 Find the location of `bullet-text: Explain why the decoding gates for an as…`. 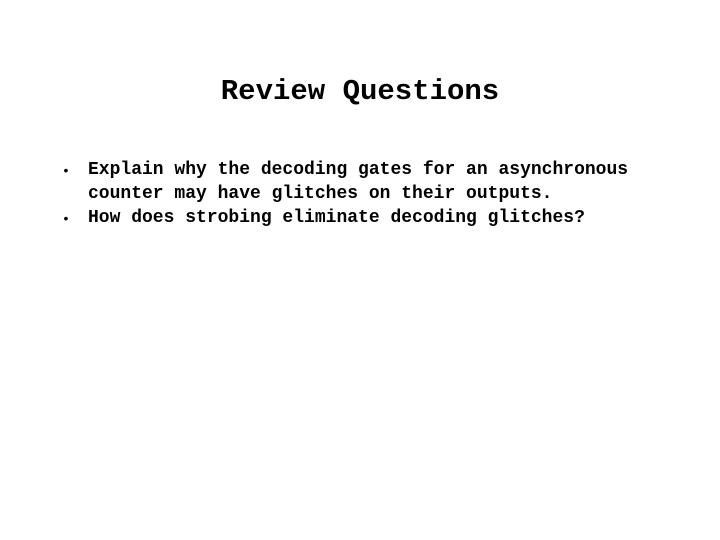

bullet-text: Explain why the decoding gates for an as… is located at coordinates (358, 182).